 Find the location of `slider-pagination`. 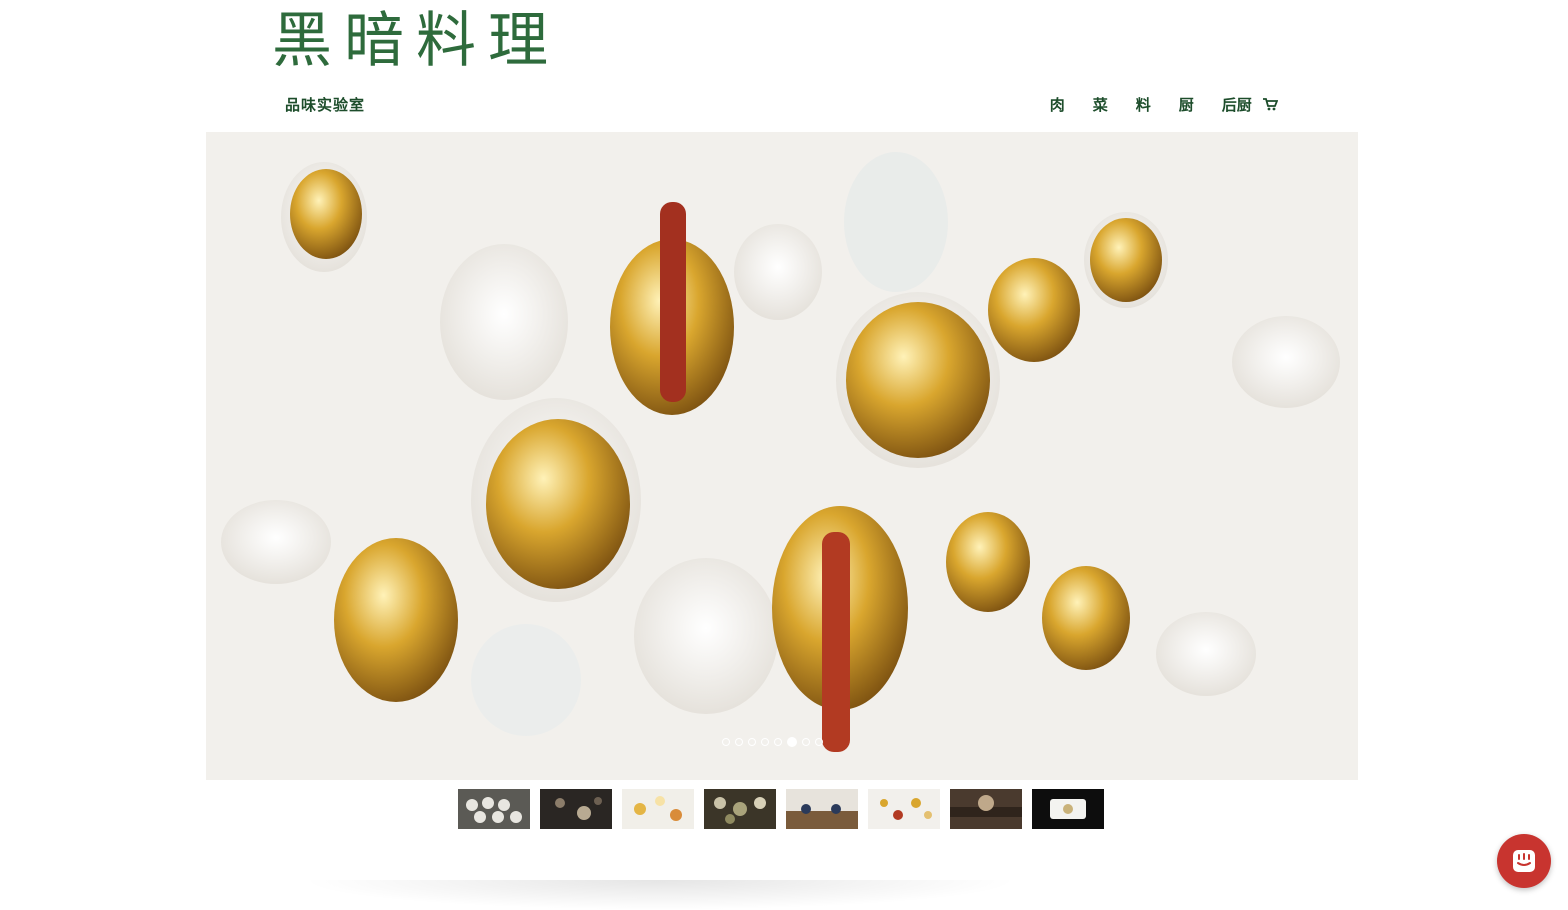

slider-pagination is located at coordinates (772, 742).